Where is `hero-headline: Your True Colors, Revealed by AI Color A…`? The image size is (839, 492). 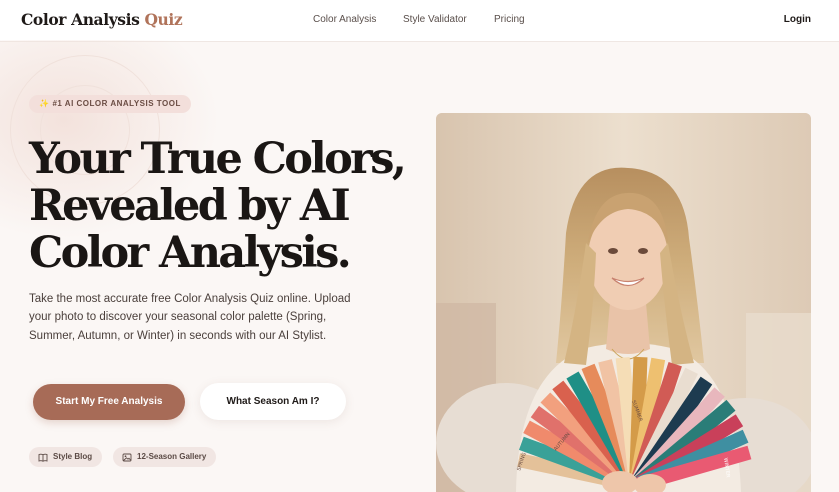 hero-headline: Your True Colors, Revealed by AI Color A… is located at coordinates (229, 206).